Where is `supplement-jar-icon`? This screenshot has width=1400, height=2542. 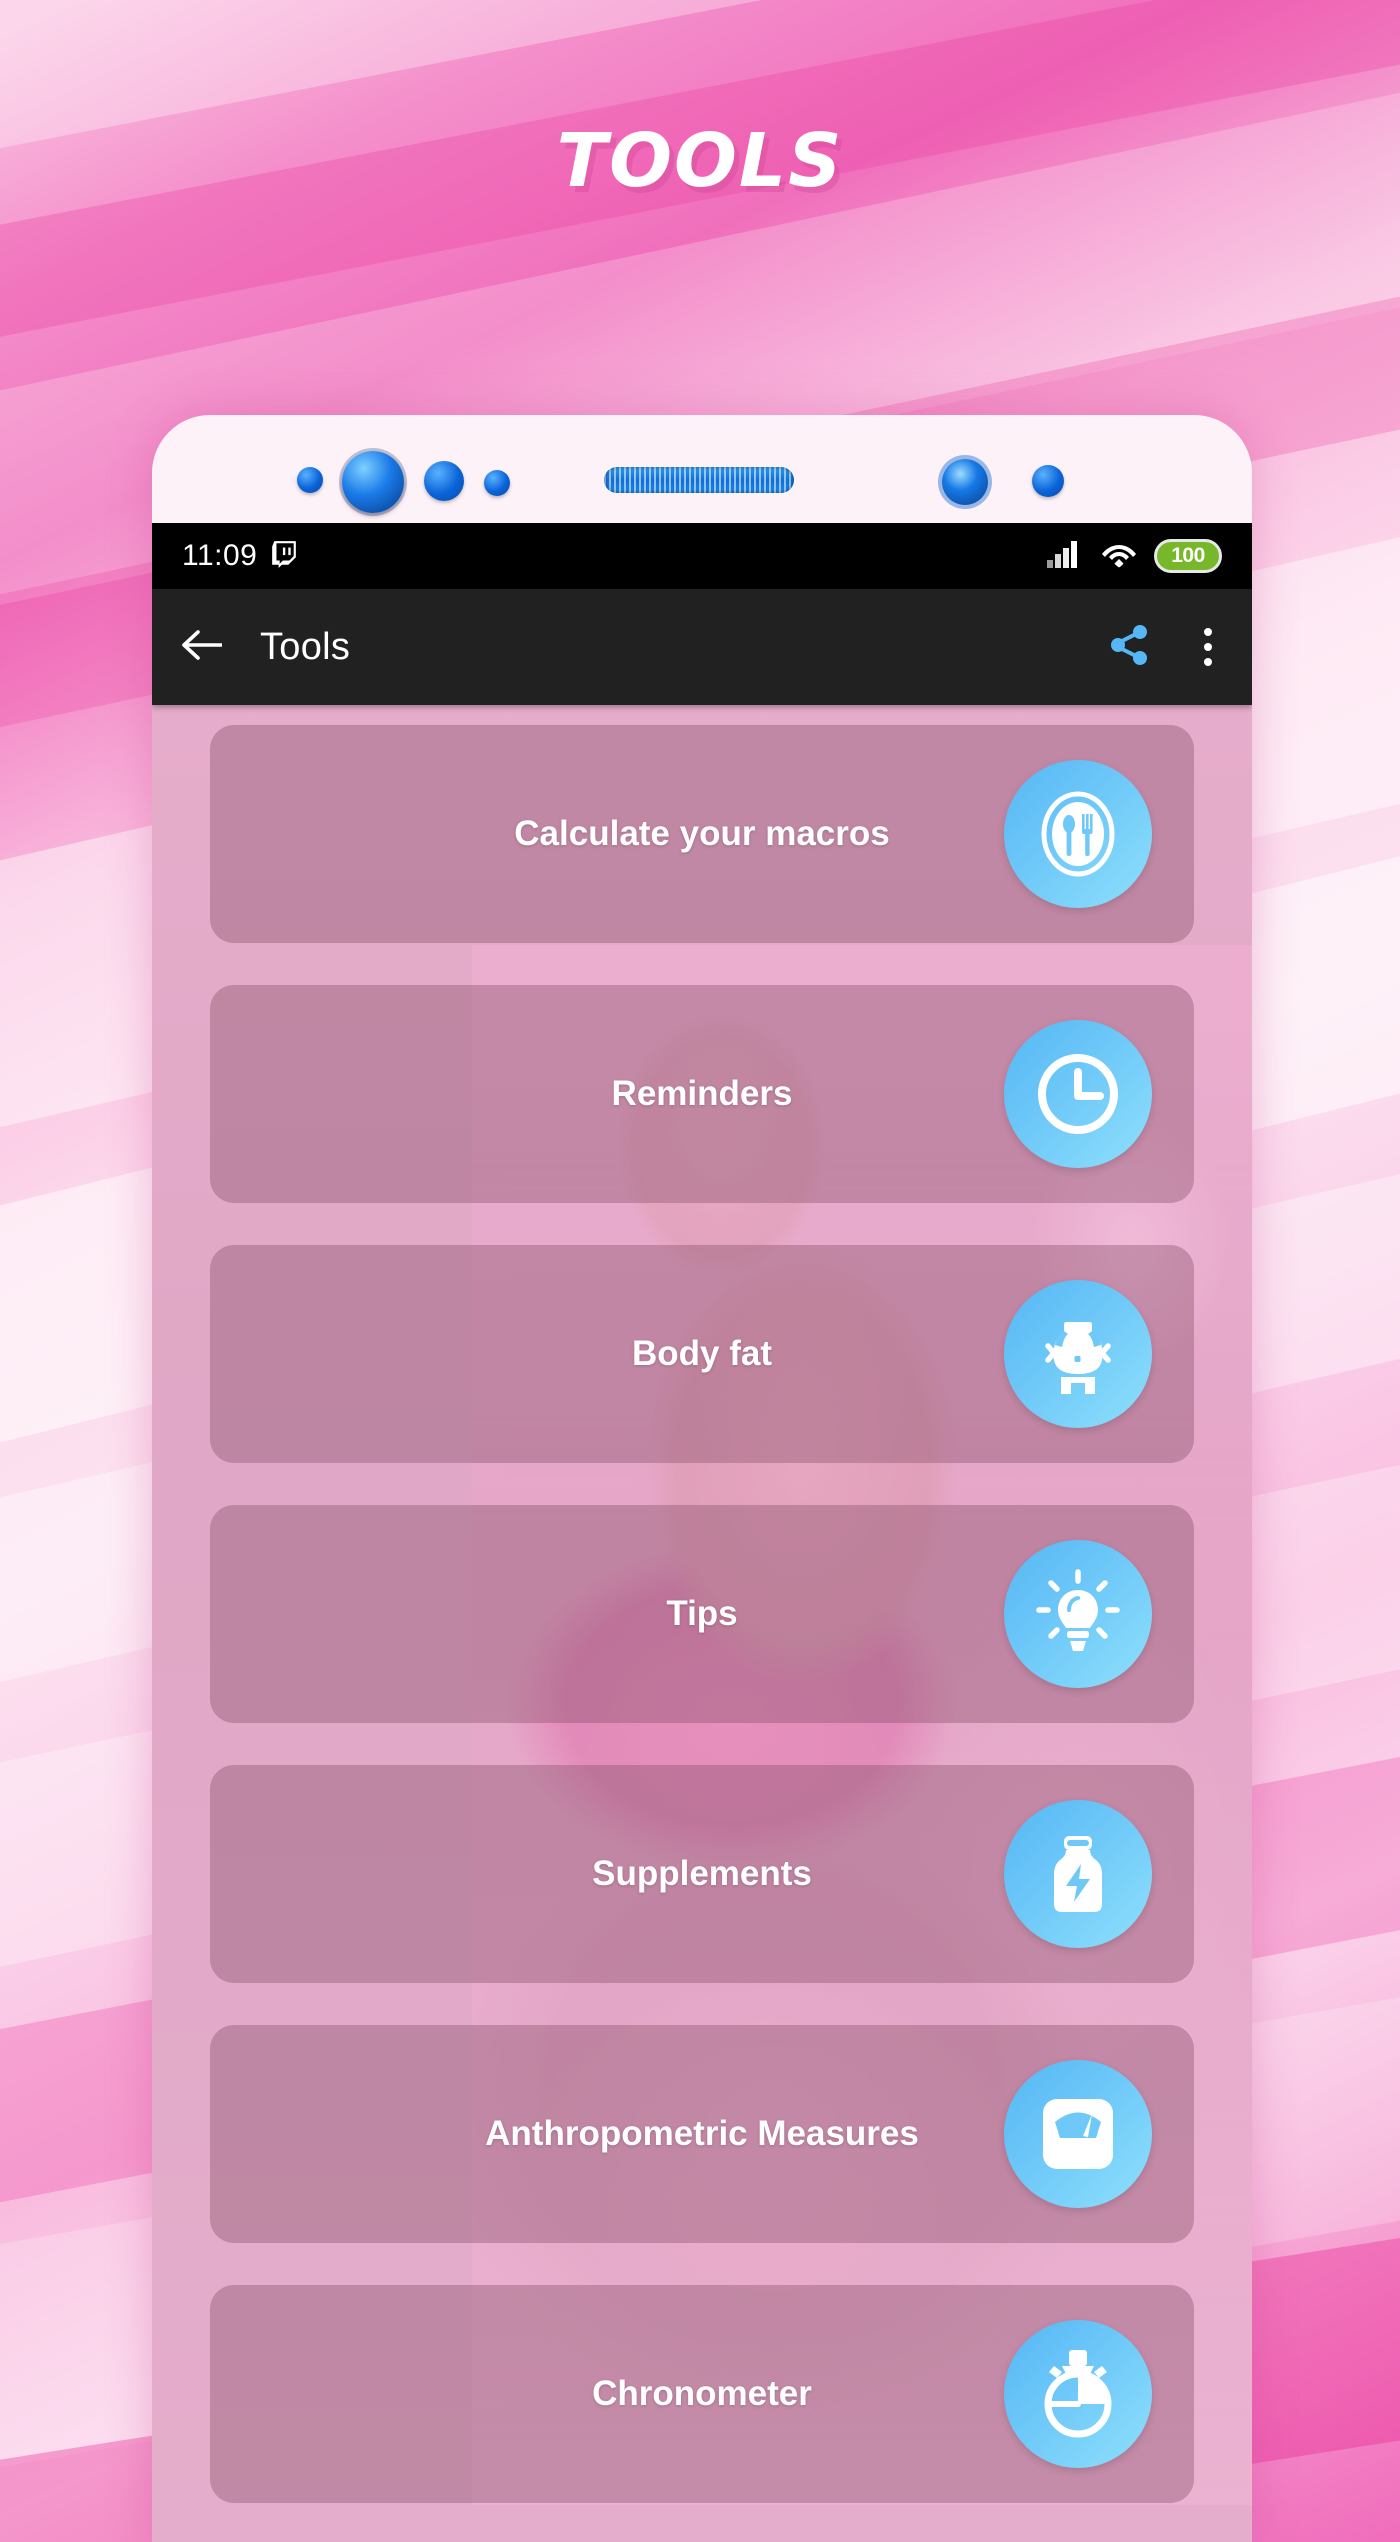
supplement-jar-icon is located at coordinates (1078, 1874).